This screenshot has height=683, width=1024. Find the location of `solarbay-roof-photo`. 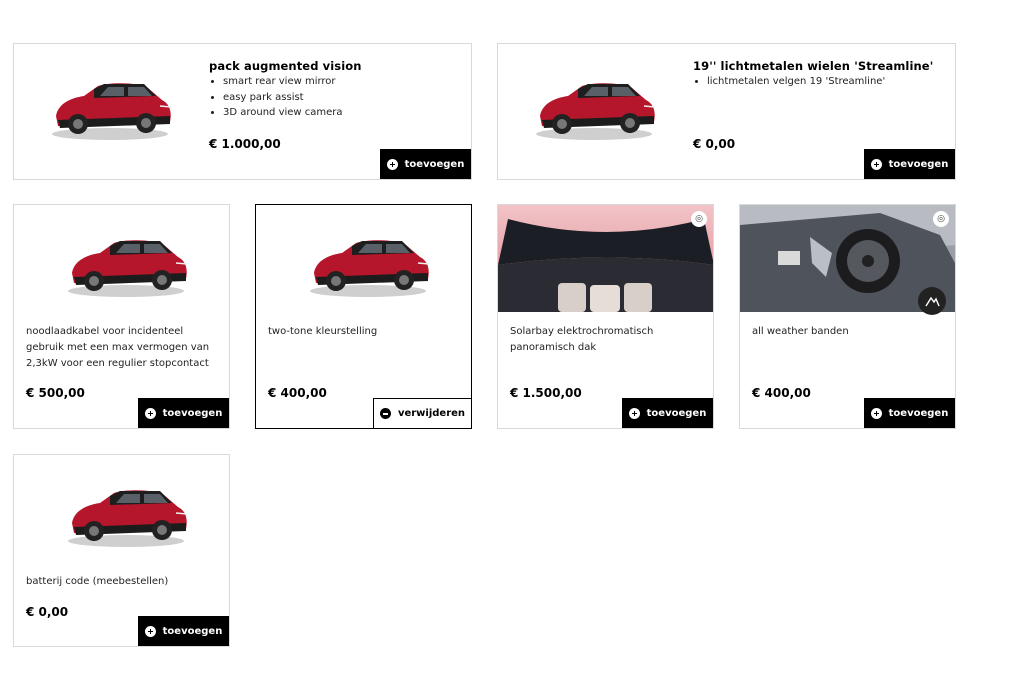

solarbay-roof-photo is located at coordinates (605, 258).